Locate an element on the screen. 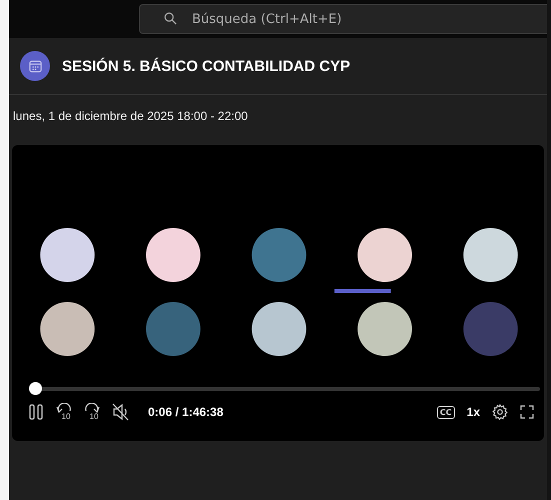 The height and width of the screenshot is (500, 551). forward-button: 10 is located at coordinates (92, 412).